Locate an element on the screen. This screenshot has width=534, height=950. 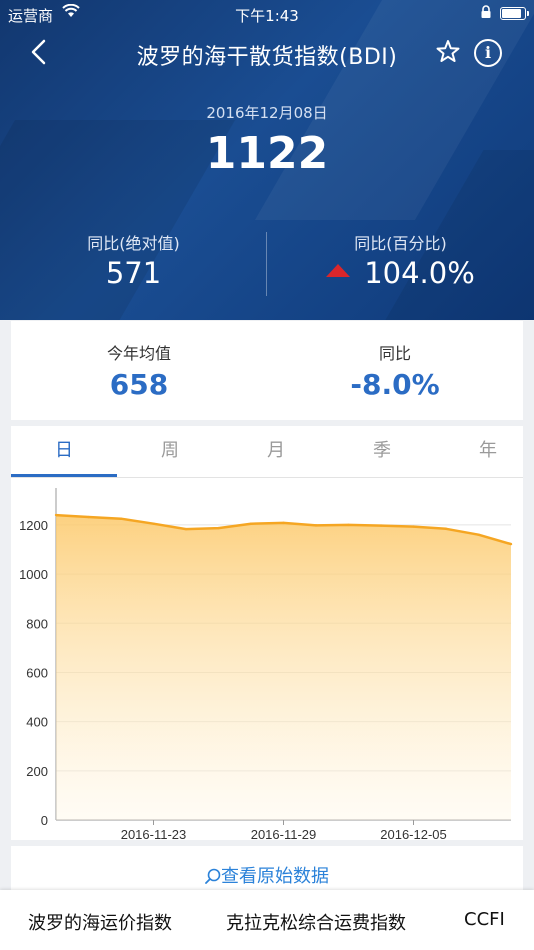
active-tab-indicator is located at coordinates (64, 475).